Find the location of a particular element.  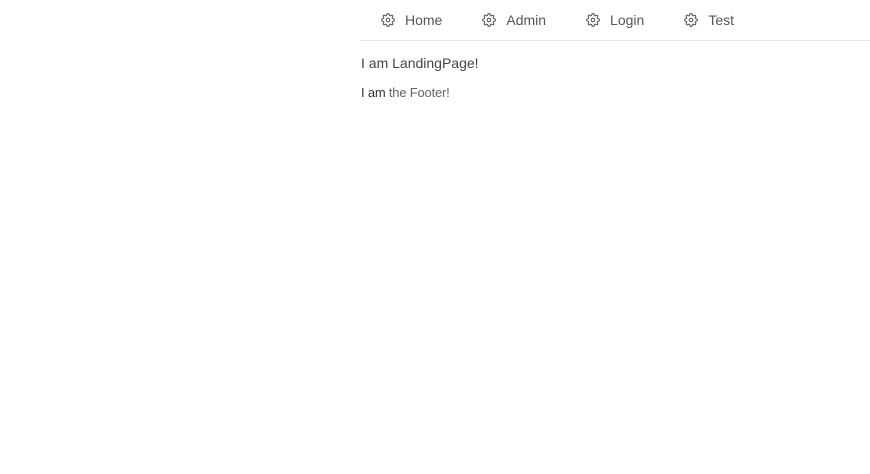

nav-item-home: Home is located at coordinates (411, 20).